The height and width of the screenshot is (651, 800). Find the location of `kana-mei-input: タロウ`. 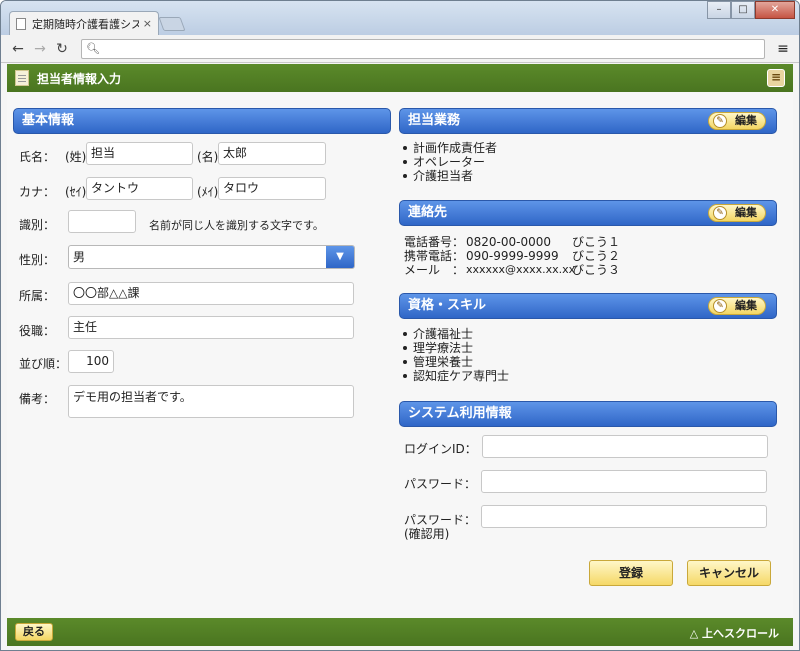

kana-mei-input: タロウ is located at coordinates (272, 188).